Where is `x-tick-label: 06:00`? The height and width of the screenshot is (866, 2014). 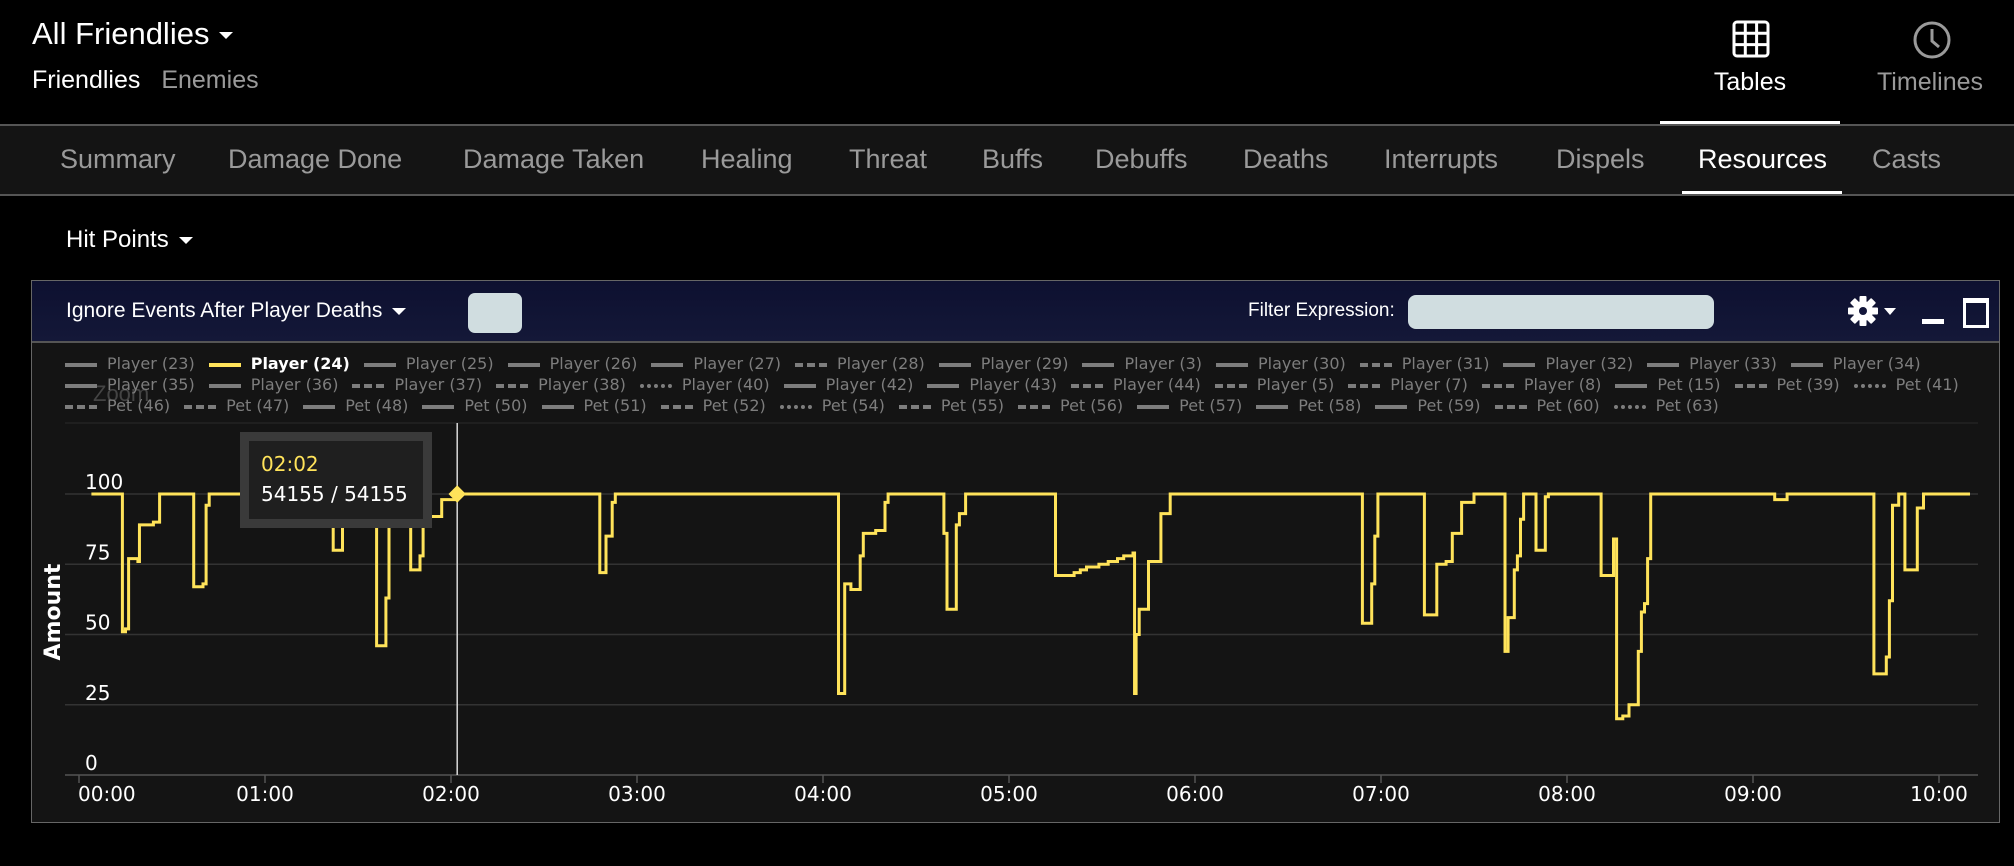
x-tick-label: 06:00 is located at coordinates (1195, 794).